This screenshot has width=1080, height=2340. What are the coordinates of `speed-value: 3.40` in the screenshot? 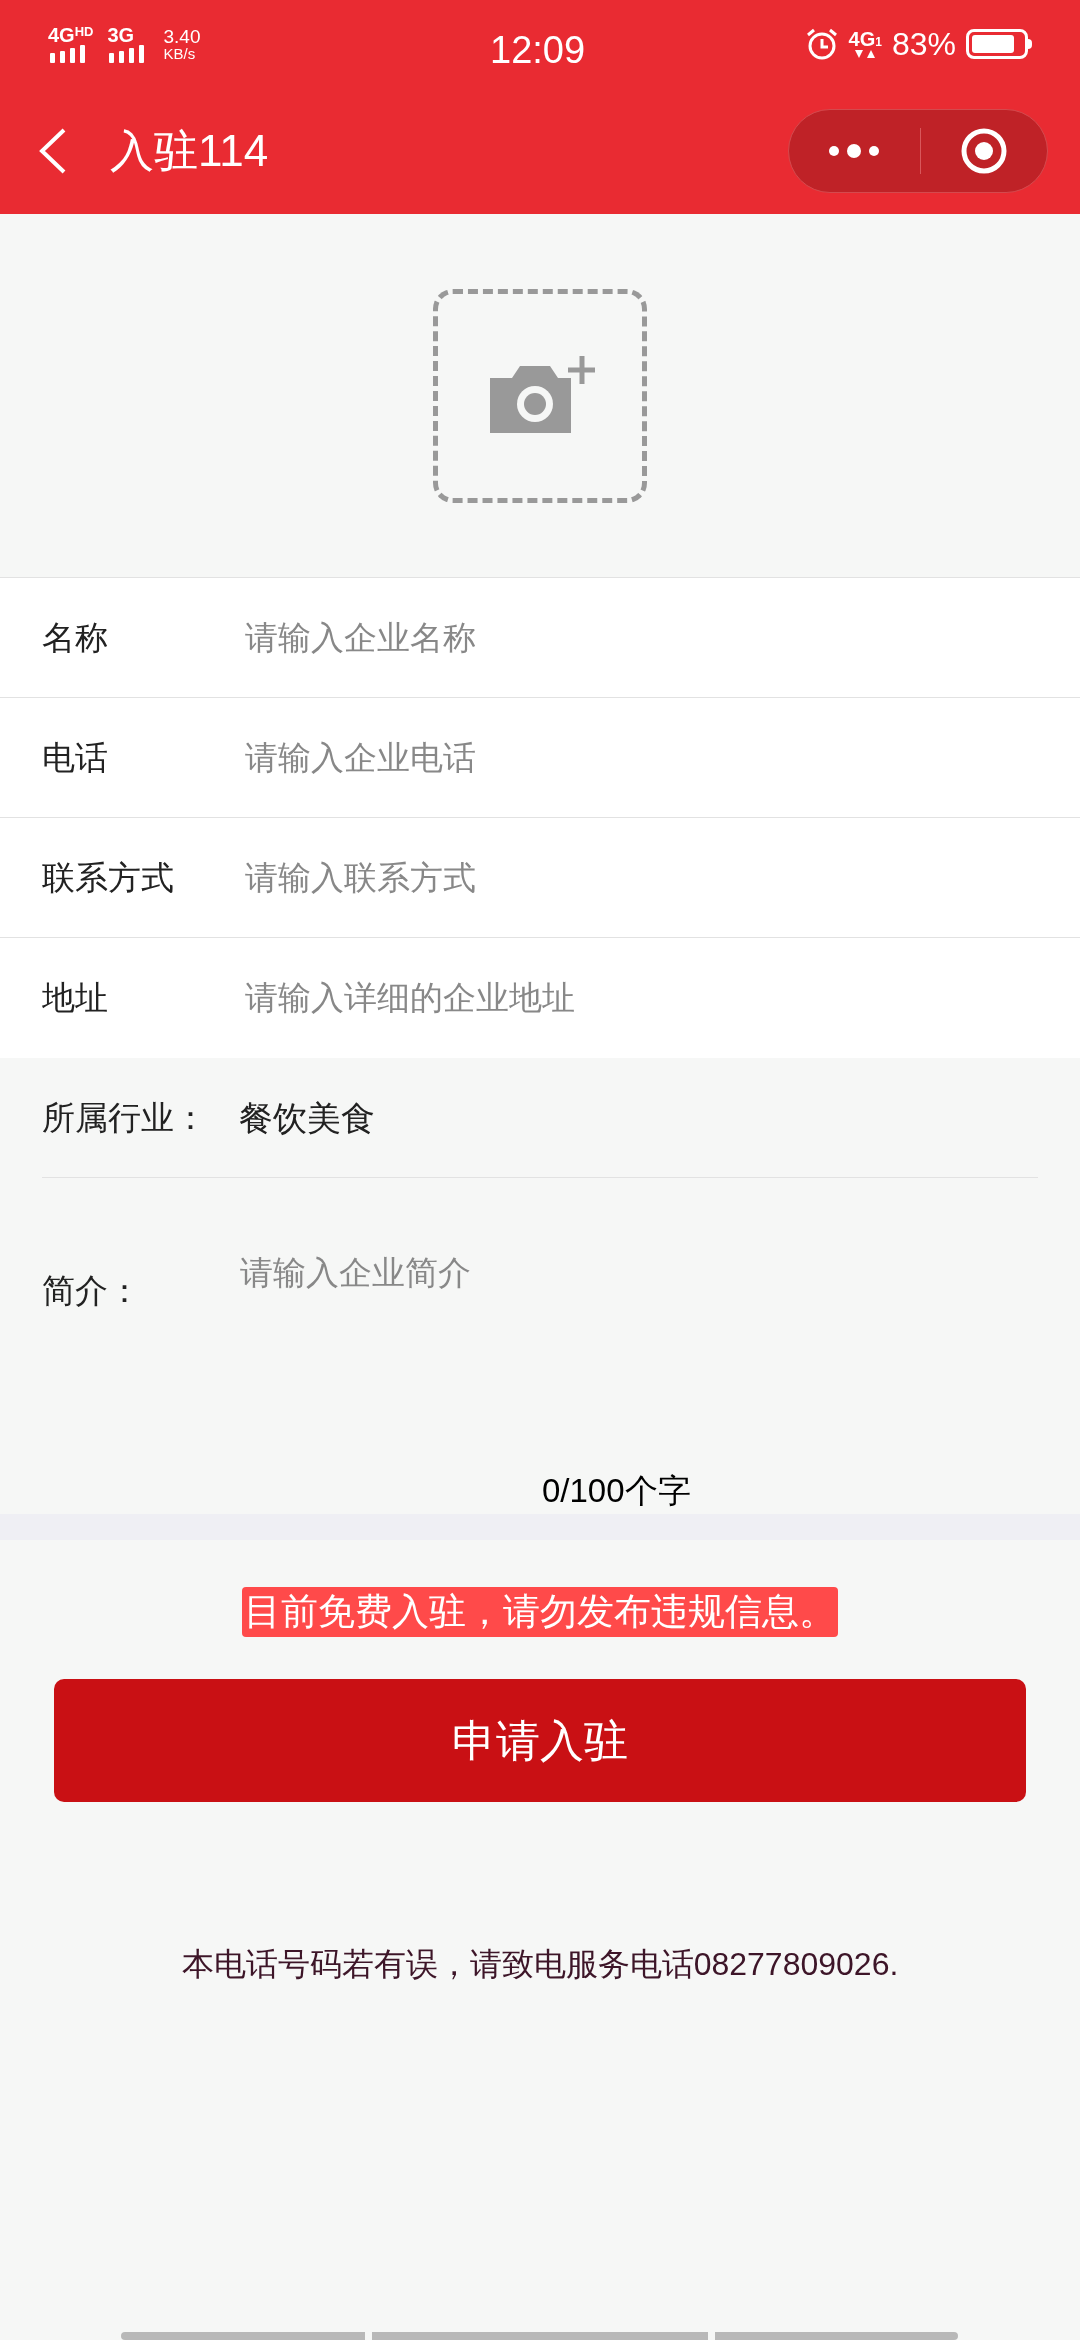 It's located at (182, 36).